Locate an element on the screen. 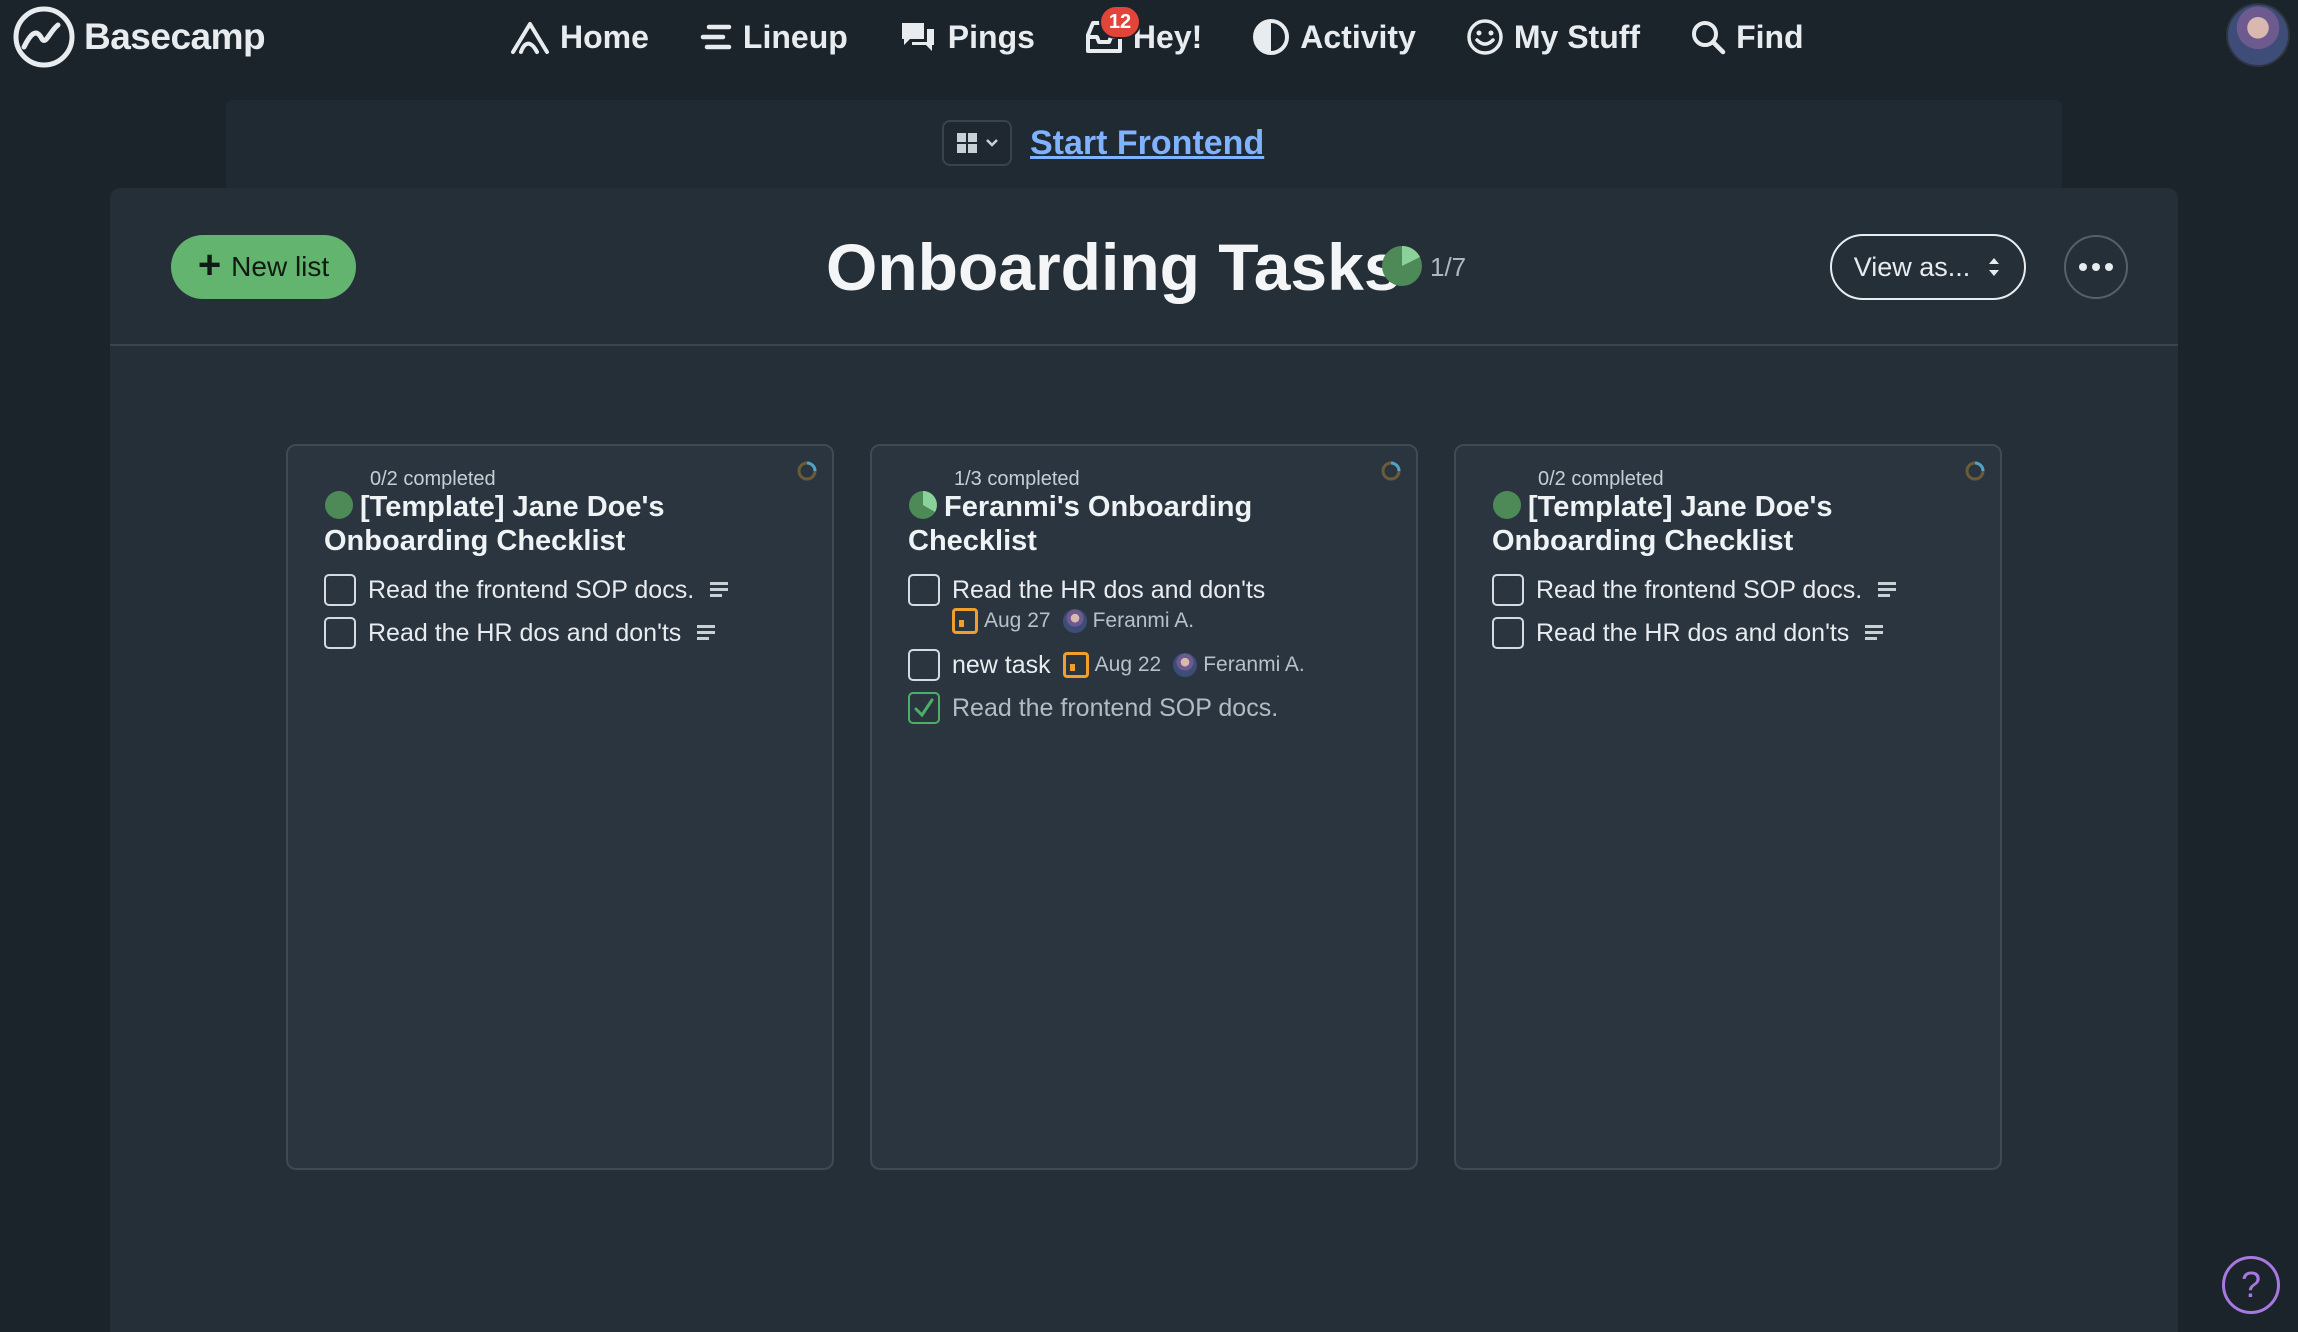 The height and width of the screenshot is (1332, 2298). home-icon is located at coordinates (530, 38).